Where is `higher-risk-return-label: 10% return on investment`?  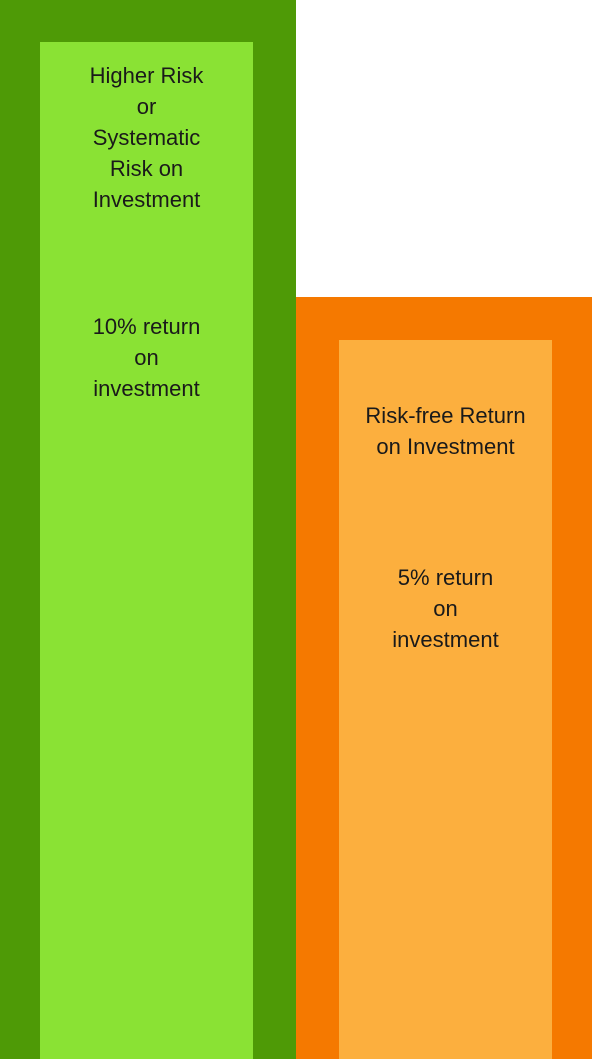 higher-risk-return-label: 10% return on investment is located at coordinates (146, 357).